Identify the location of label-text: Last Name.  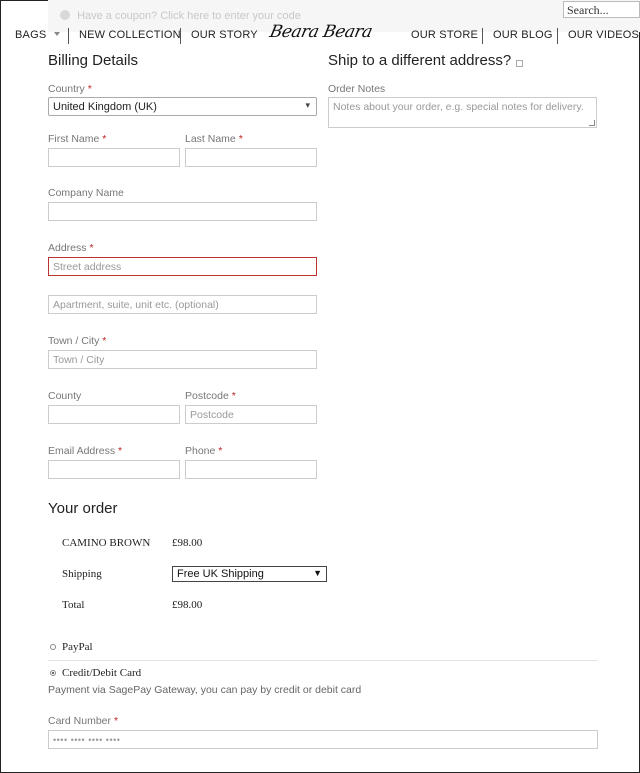
(210, 139).